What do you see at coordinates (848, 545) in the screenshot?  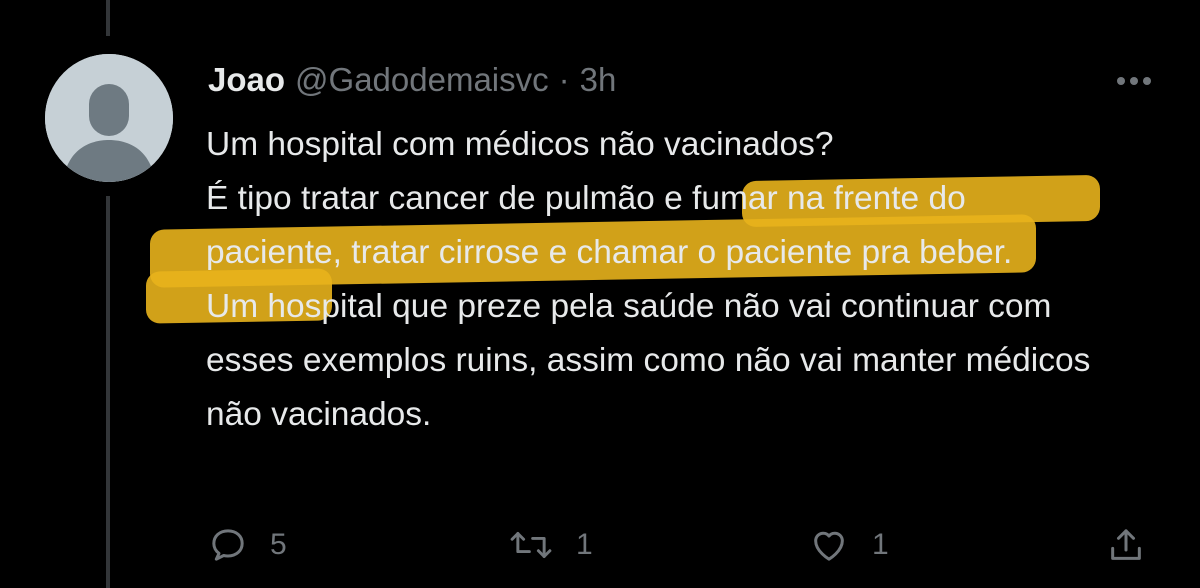 I see `like-button: 1` at bounding box center [848, 545].